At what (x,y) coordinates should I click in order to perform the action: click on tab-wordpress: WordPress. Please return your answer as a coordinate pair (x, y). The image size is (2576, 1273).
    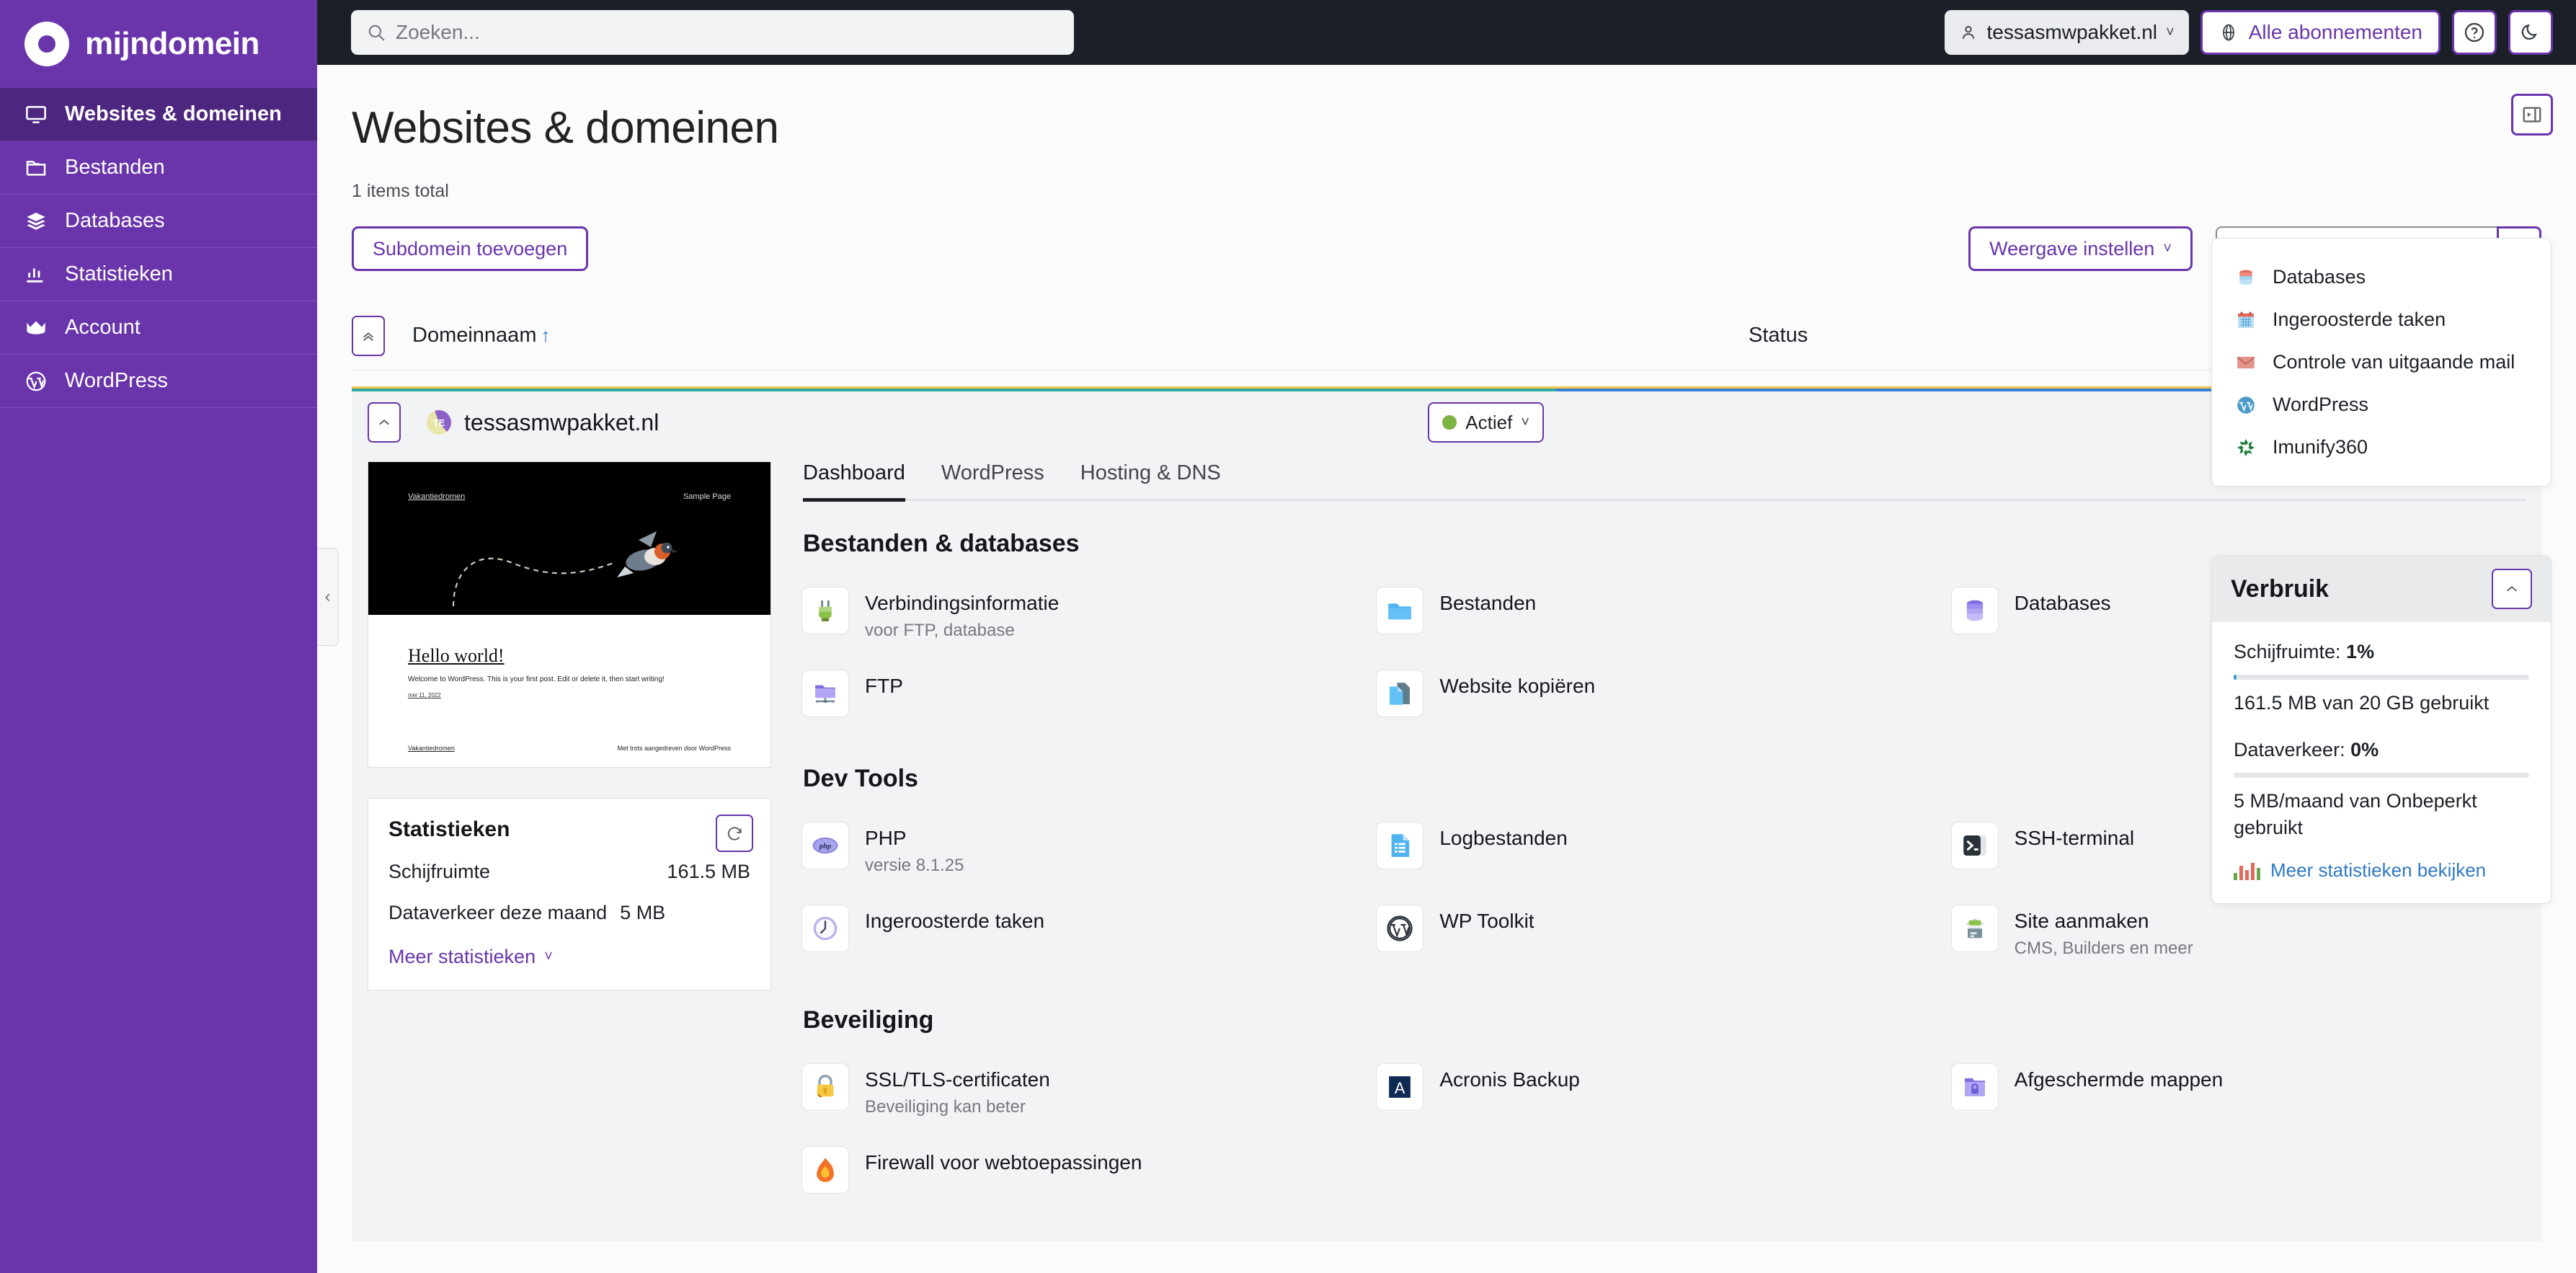
    Looking at the image, I should click on (993, 480).